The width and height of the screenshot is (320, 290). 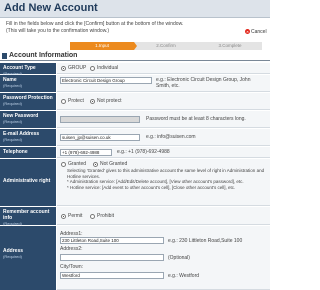 I want to click on city-hint: e.g.: Westford, so click(x=184, y=276).